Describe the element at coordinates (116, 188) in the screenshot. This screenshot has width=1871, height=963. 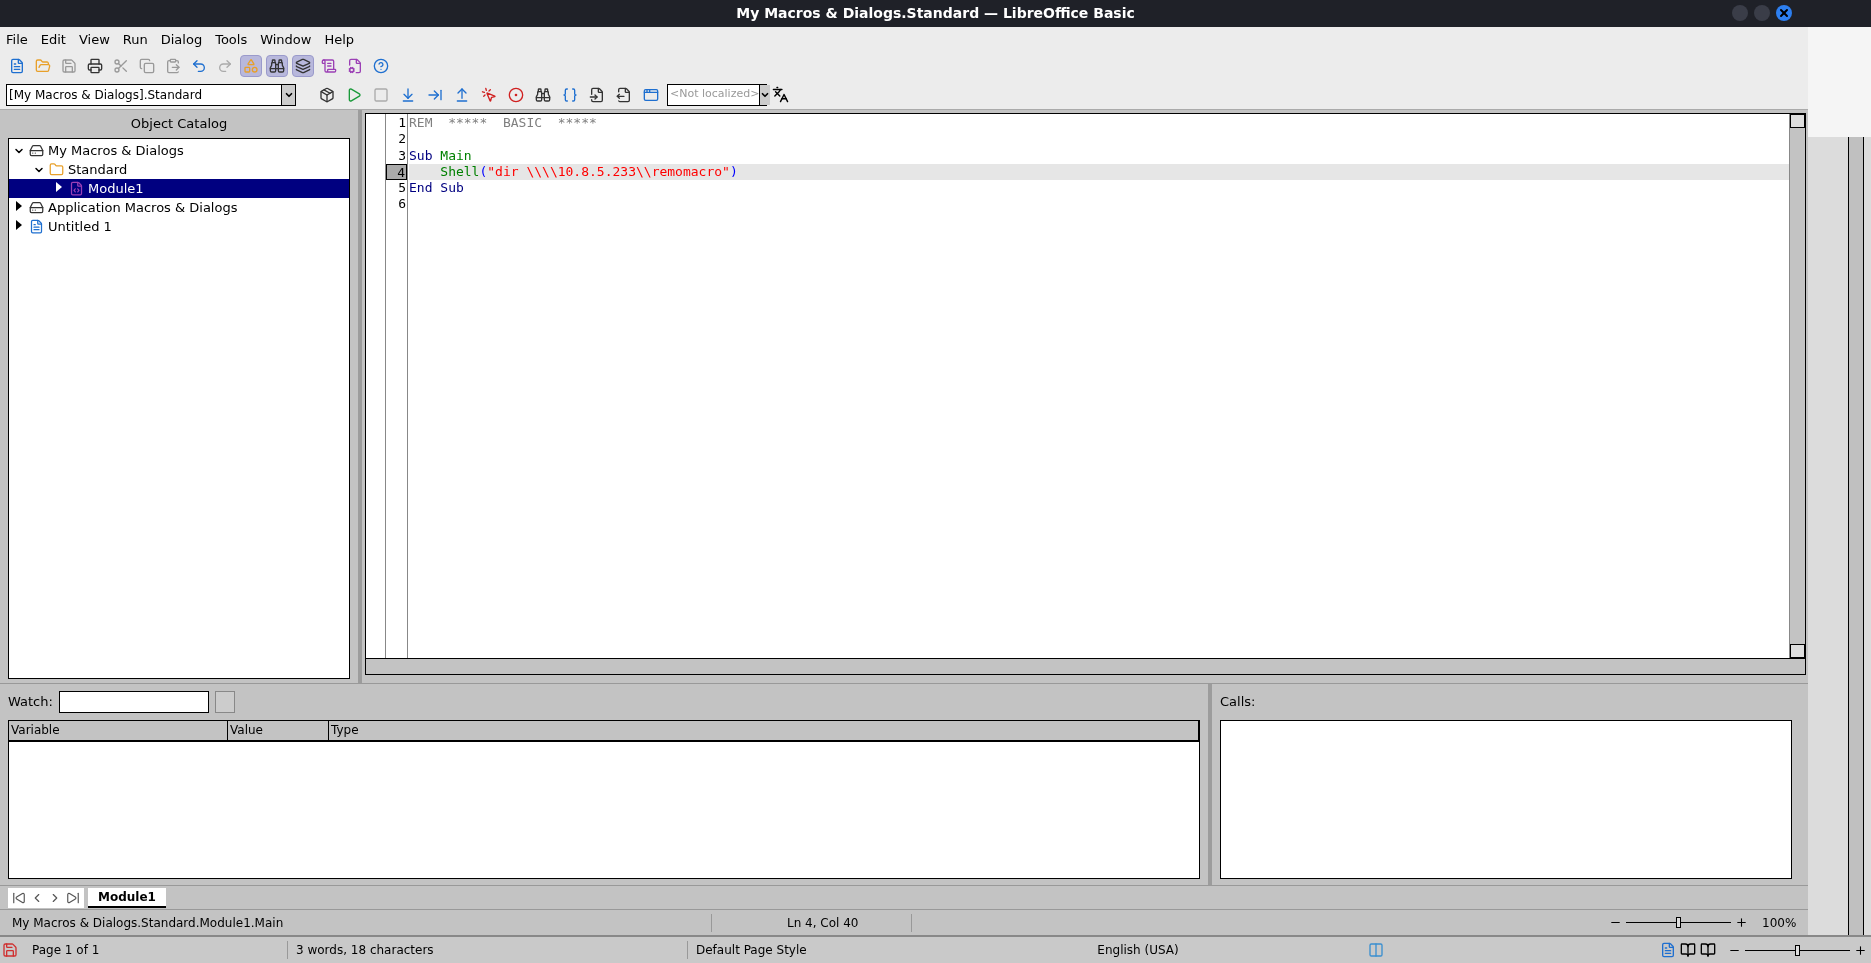
I see `tree-label: Module1` at that location.